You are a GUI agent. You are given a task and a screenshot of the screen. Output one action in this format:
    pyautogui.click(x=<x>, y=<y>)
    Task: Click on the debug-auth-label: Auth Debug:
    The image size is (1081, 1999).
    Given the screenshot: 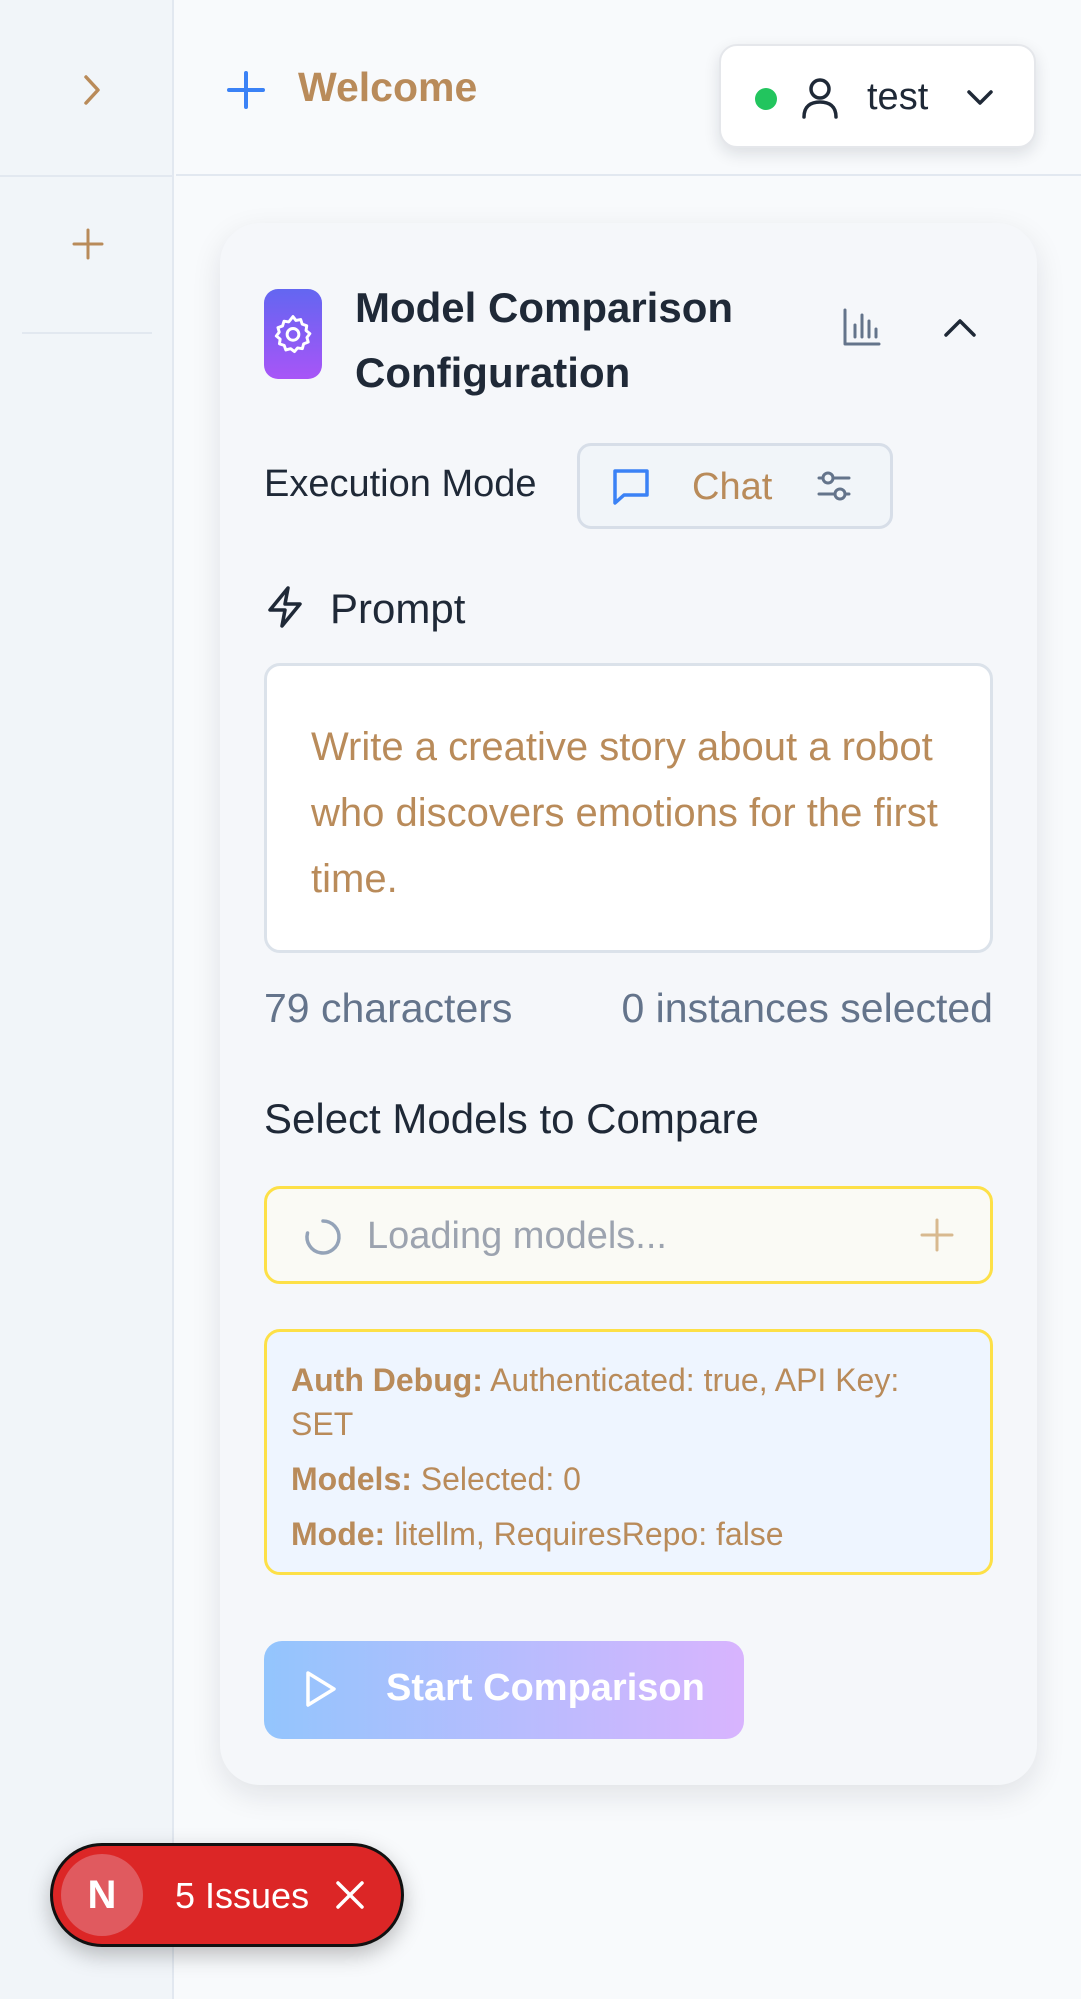 What is the action you would take?
    pyautogui.click(x=387, y=1380)
    